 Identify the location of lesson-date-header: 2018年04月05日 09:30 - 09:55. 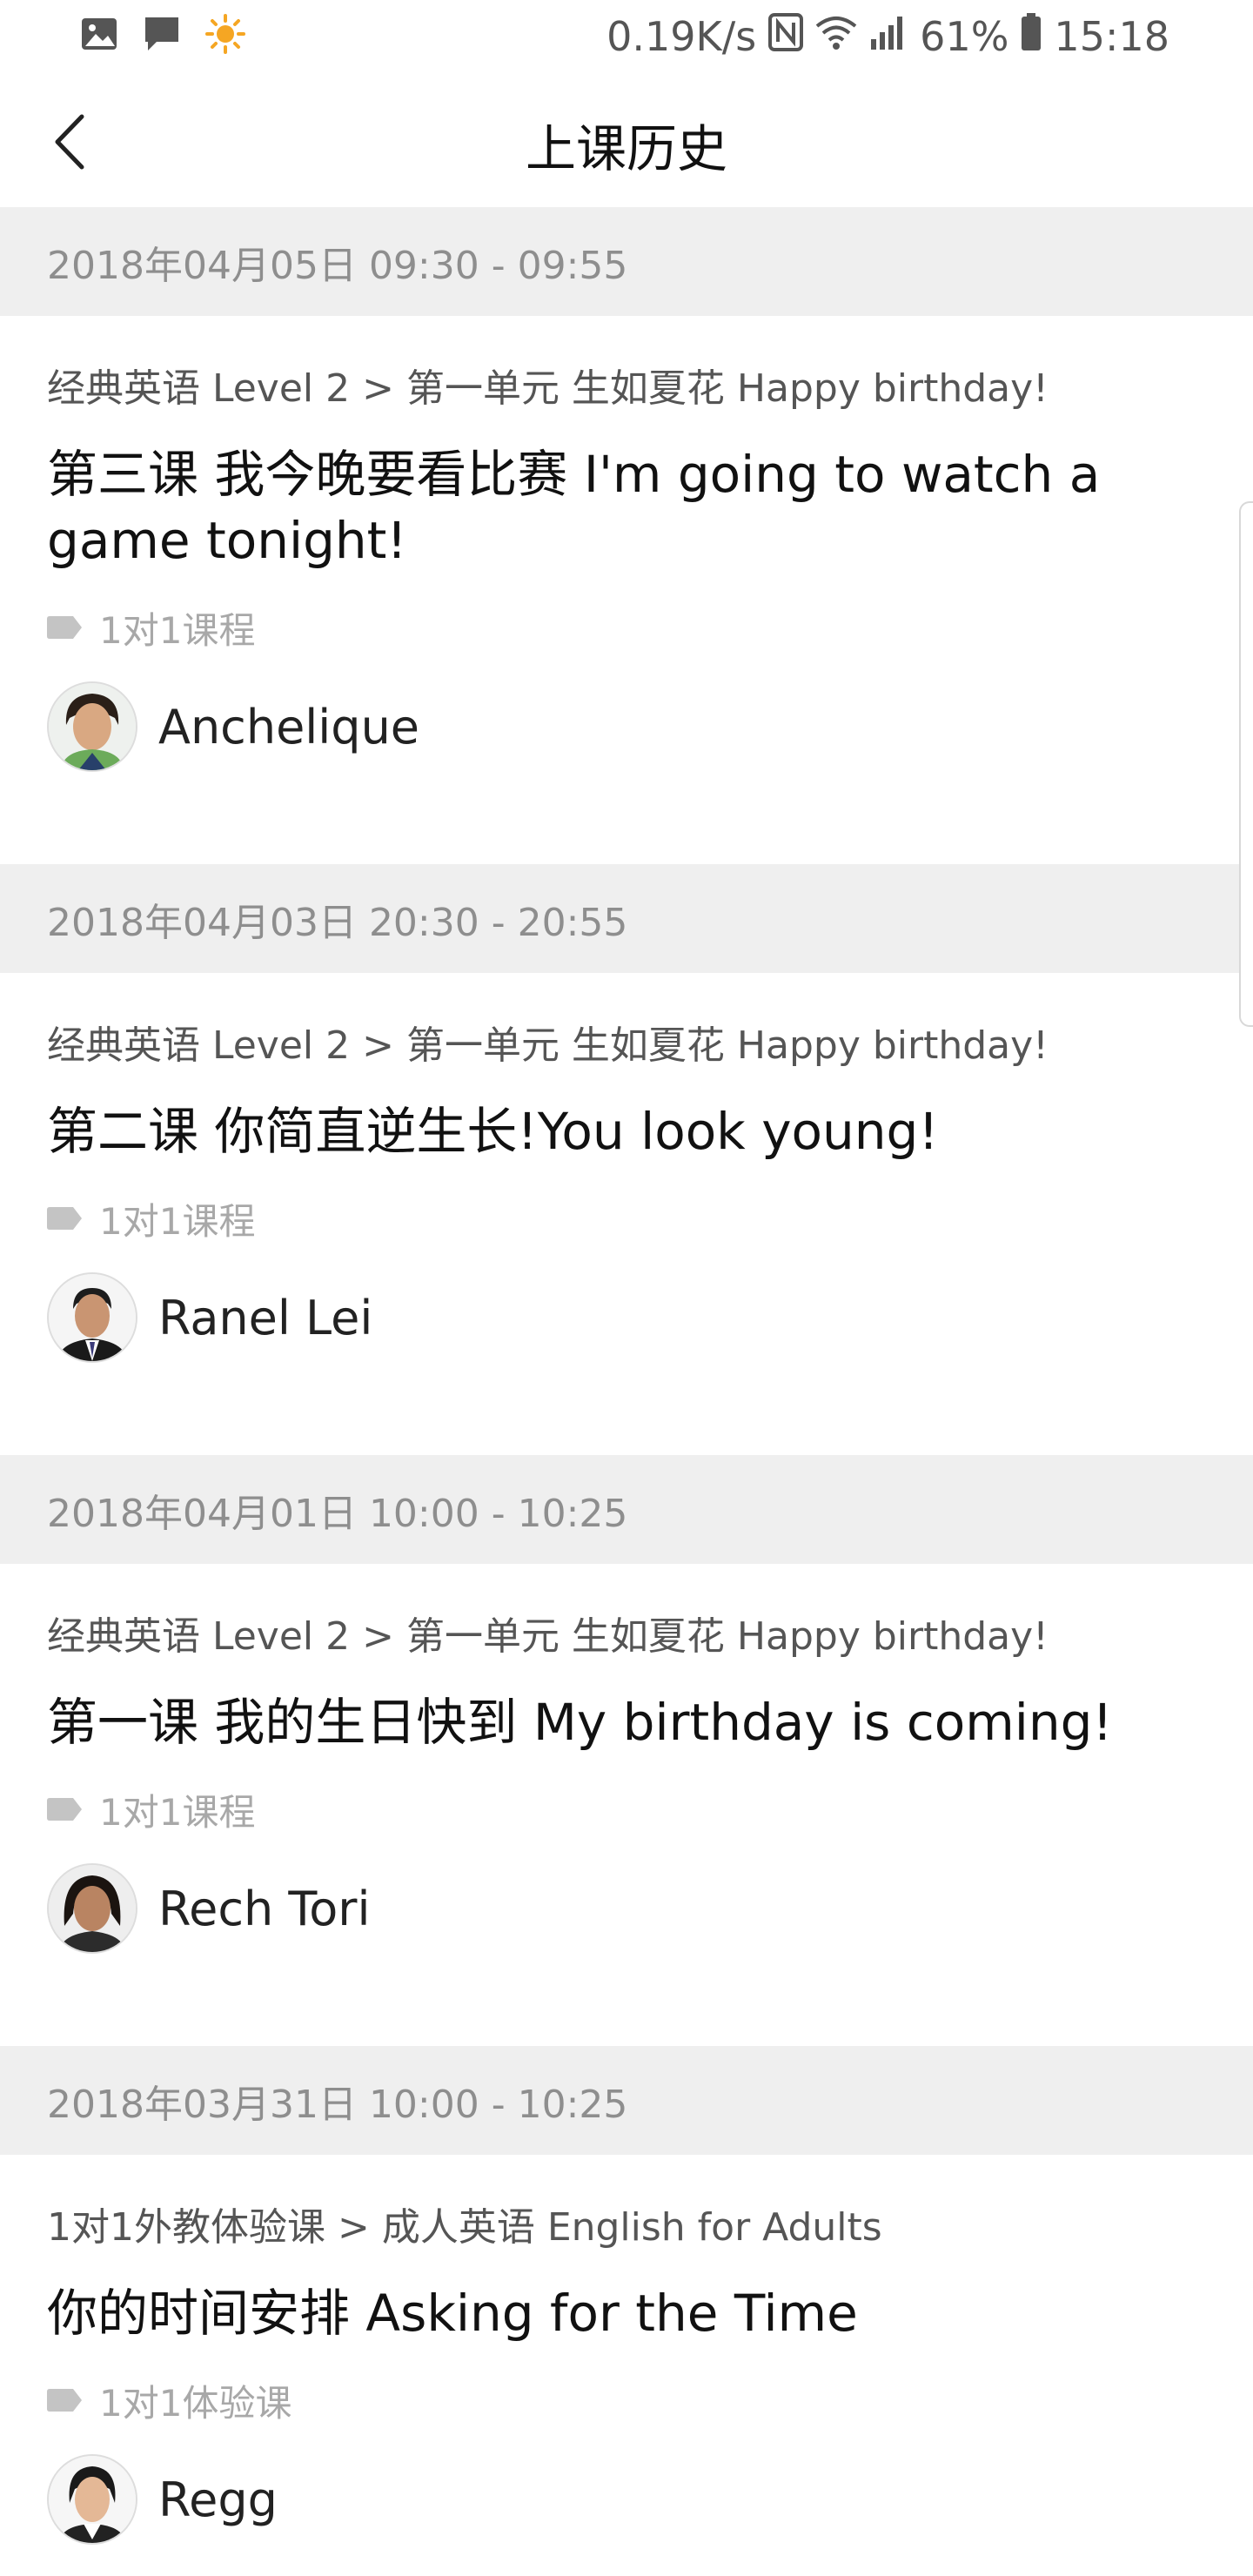
(626, 261).